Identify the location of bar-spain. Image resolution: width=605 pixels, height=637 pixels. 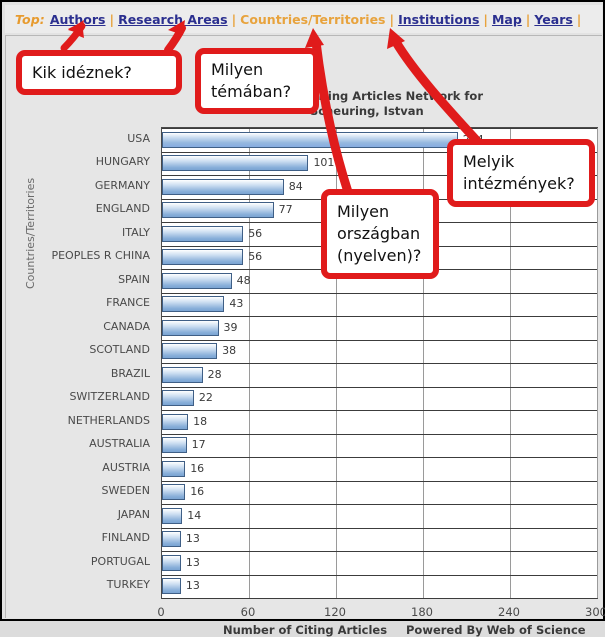
(197, 280).